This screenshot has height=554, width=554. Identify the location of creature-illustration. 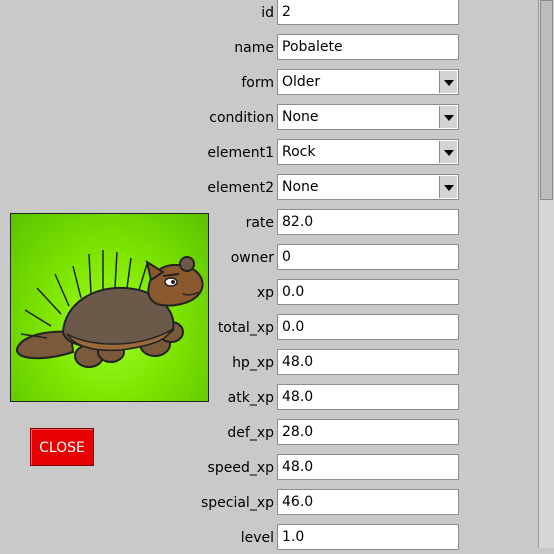
(110, 309).